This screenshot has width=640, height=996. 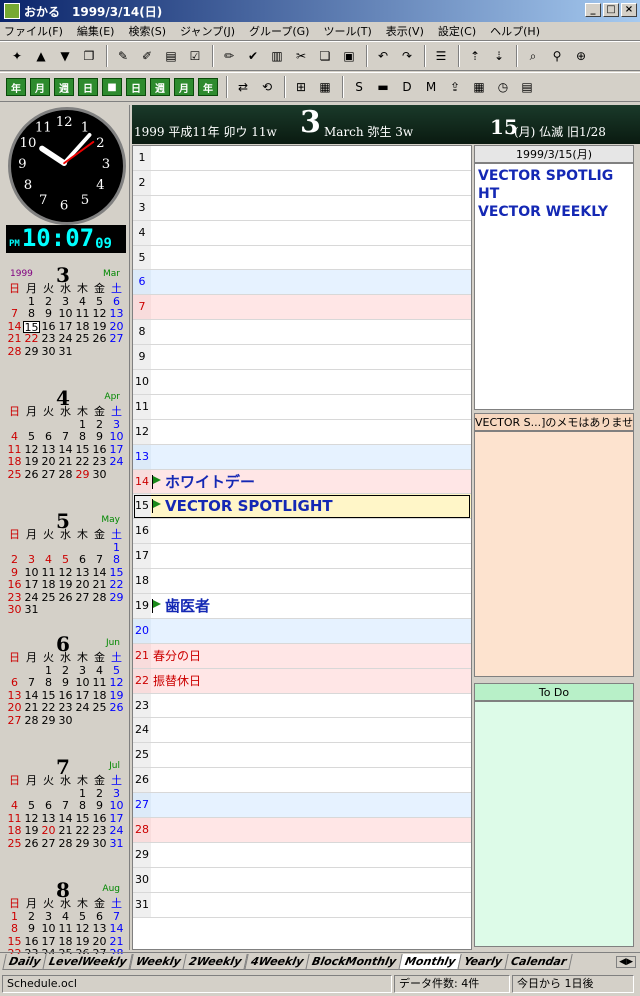 I want to click on tab-4weekly: 4Weekly, so click(x=276, y=961).